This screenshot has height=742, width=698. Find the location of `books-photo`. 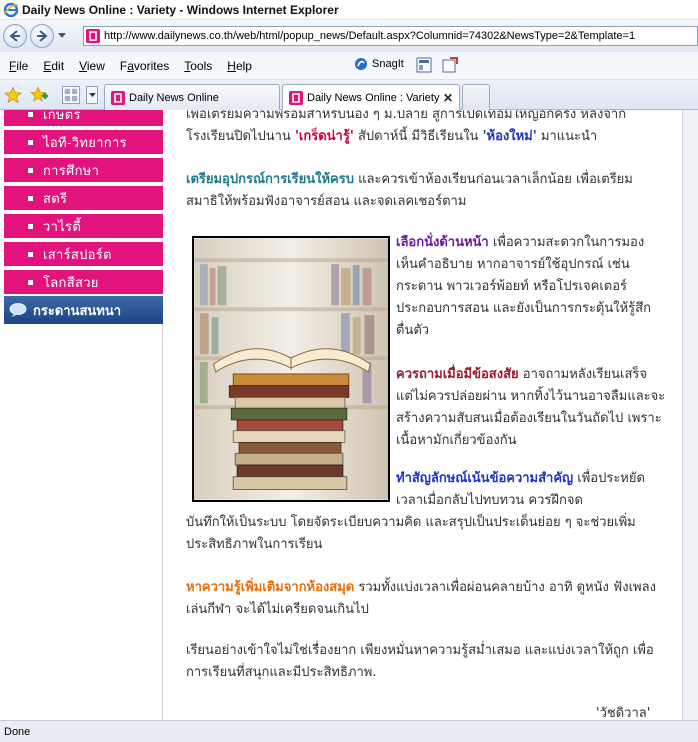

books-photo is located at coordinates (291, 369).